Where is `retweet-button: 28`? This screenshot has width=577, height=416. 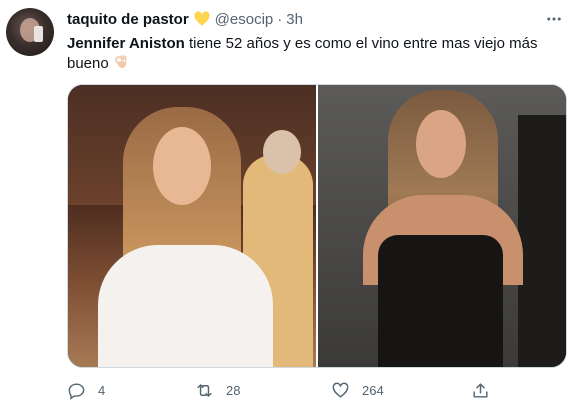
retweet-button: 28 is located at coordinates (217, 390).